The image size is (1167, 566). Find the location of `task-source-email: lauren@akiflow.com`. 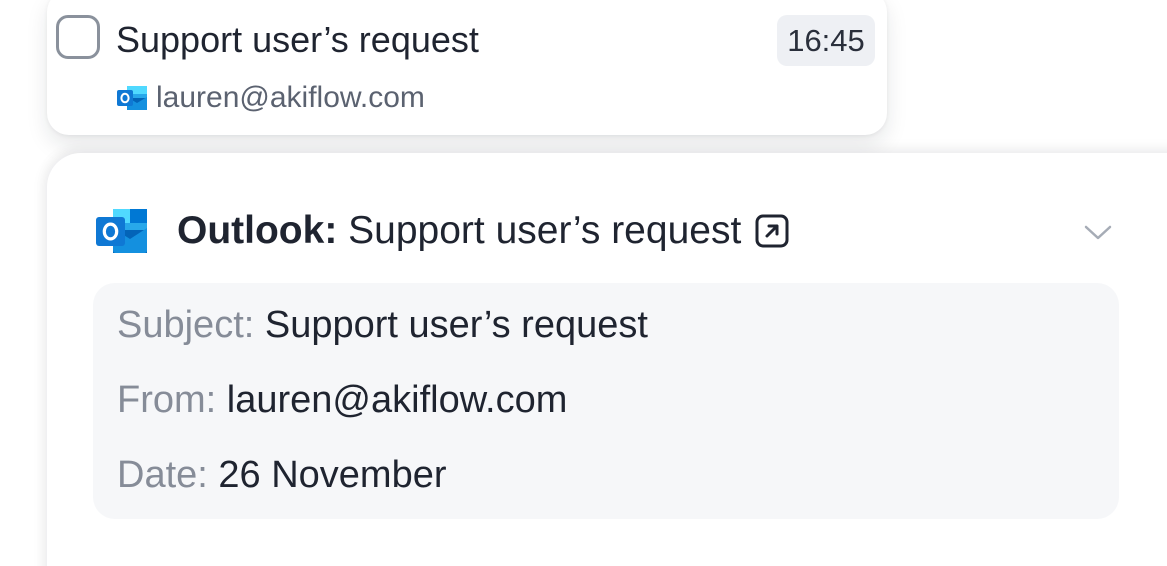

task-source-email: lauren@akiflow.com is located at coordinates (290, 97).